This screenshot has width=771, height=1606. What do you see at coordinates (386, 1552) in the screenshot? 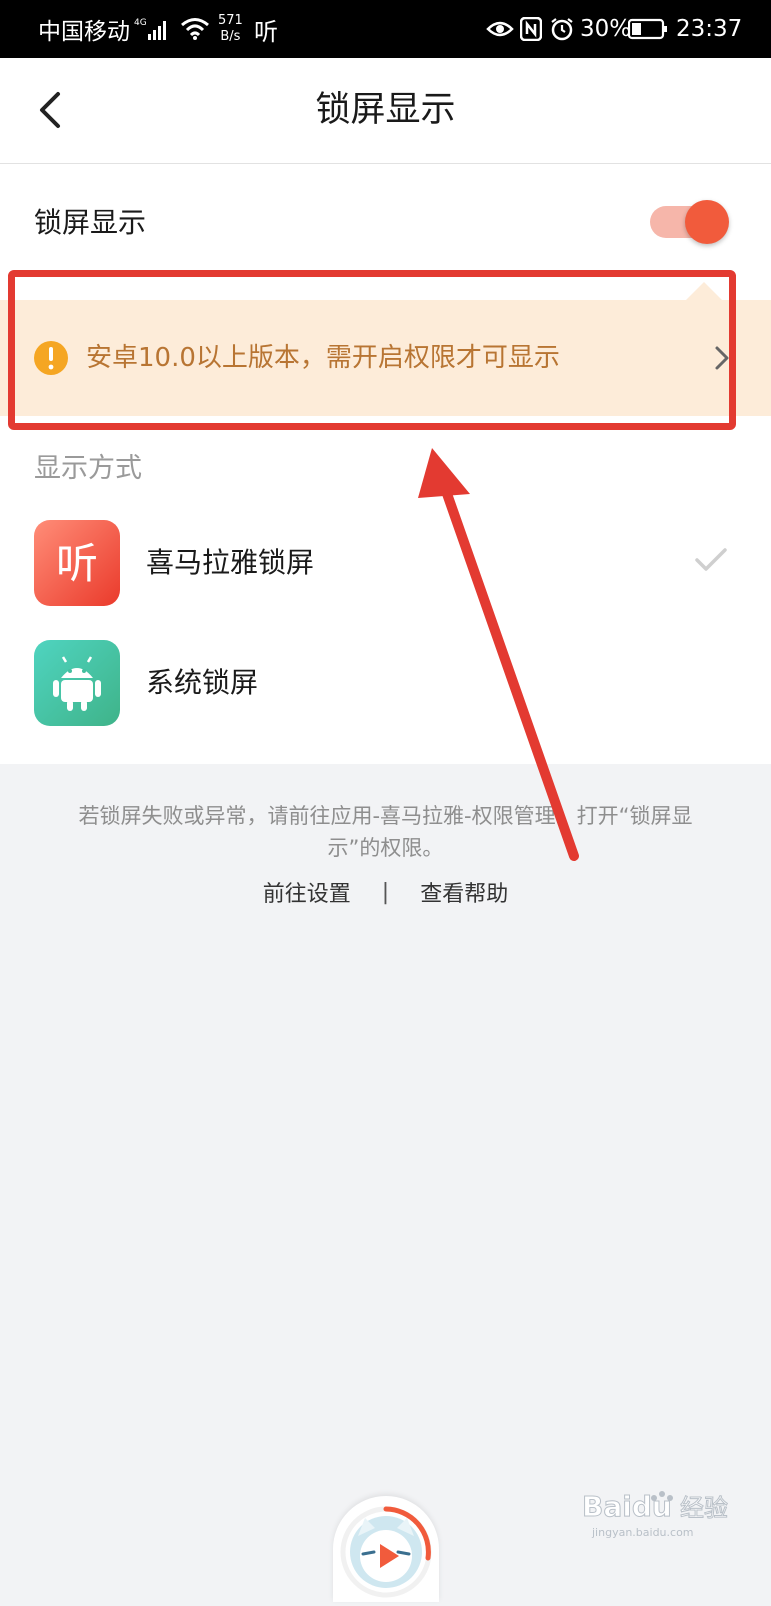
I see `player-avatar-icon` at bounding box center [386, 1552].